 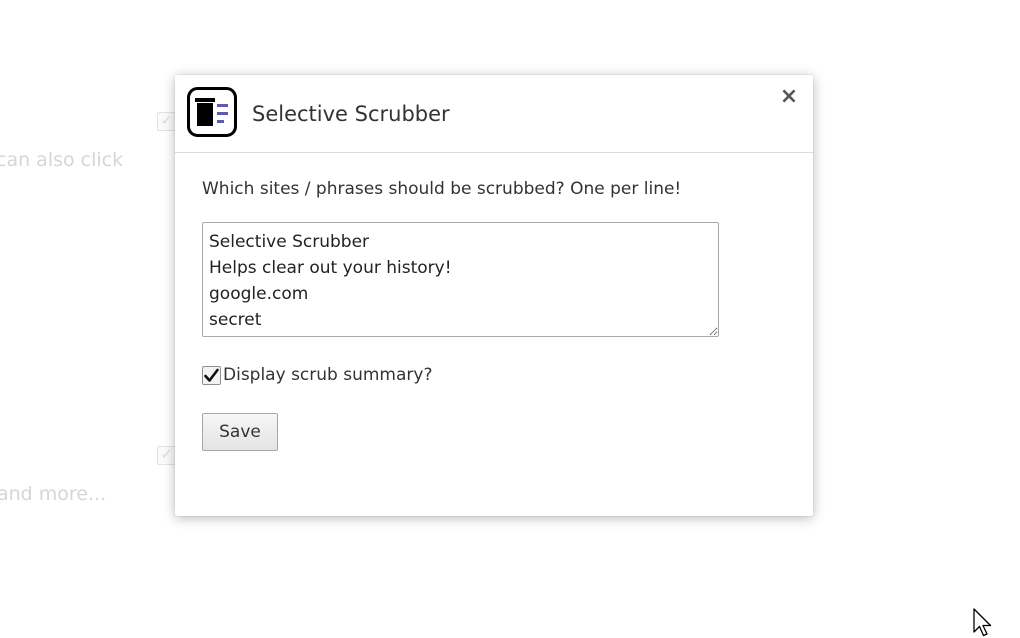 What do you see at coordinates (212, 112) in the screenshot?
I see `trash-list-logo-icon` at bounding box center [212, 112].